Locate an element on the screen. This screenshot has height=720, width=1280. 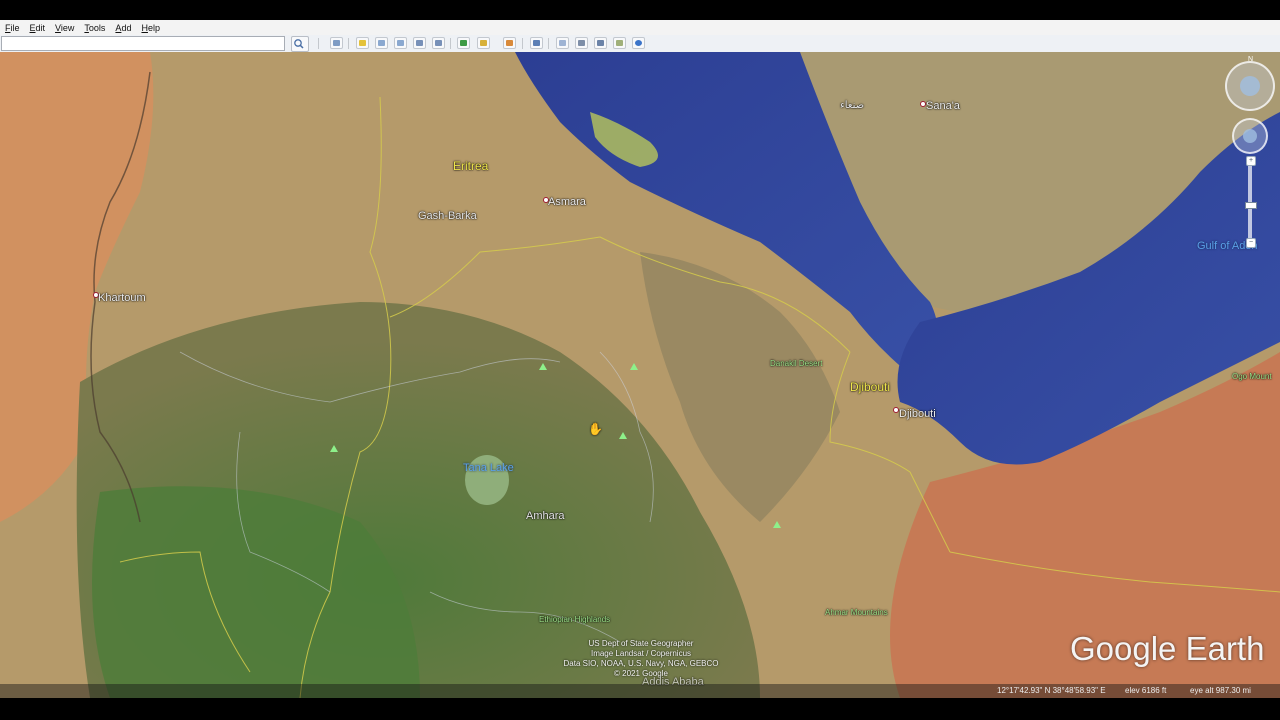
view-in-maps-button is located at coordinates (619, 43).